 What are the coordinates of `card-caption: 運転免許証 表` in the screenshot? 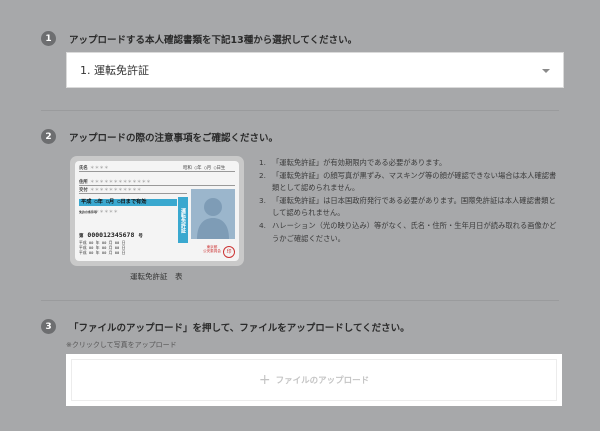 It's located at (156, 276).